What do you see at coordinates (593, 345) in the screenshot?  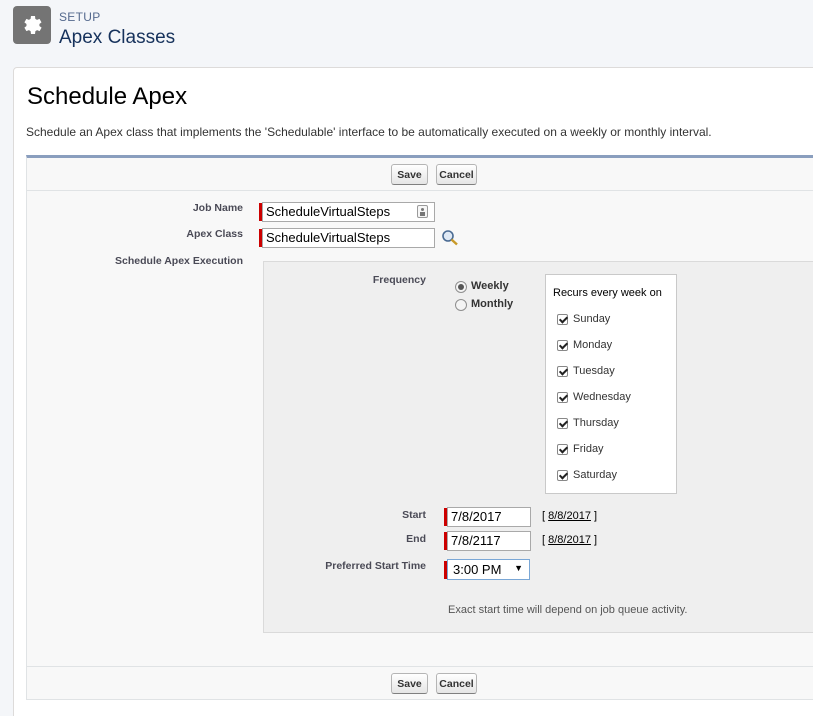 I see `monday-label: Monday` at bounding box center [593, 345].